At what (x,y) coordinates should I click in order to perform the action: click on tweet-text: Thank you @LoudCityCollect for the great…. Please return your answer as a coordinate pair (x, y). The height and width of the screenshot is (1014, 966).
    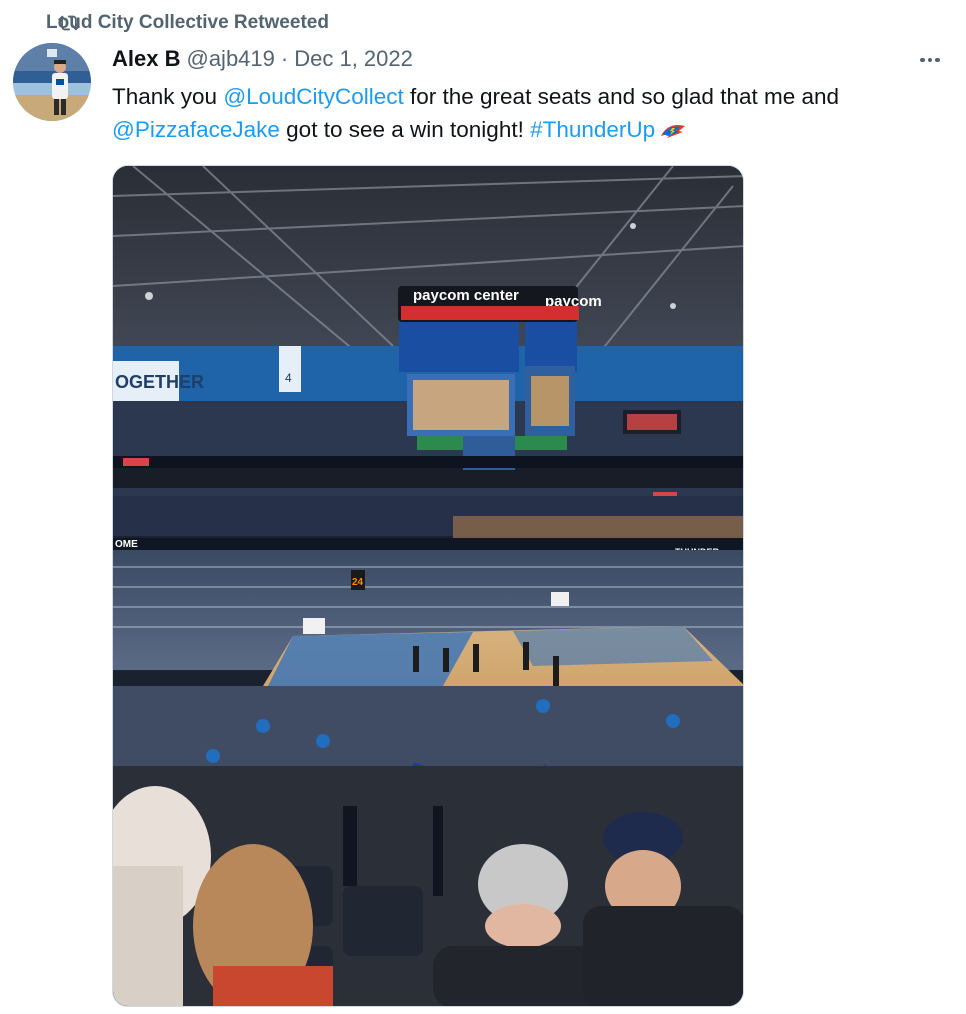
    Looking at the image, I should click on (527, 113).